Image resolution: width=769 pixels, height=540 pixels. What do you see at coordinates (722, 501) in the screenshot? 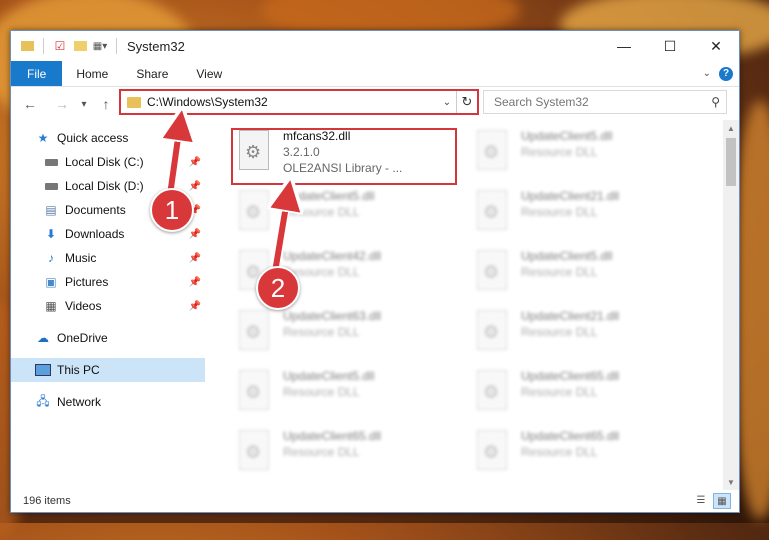
I see `tiles-view-icon: ▦` at bounding box center [722, 501].